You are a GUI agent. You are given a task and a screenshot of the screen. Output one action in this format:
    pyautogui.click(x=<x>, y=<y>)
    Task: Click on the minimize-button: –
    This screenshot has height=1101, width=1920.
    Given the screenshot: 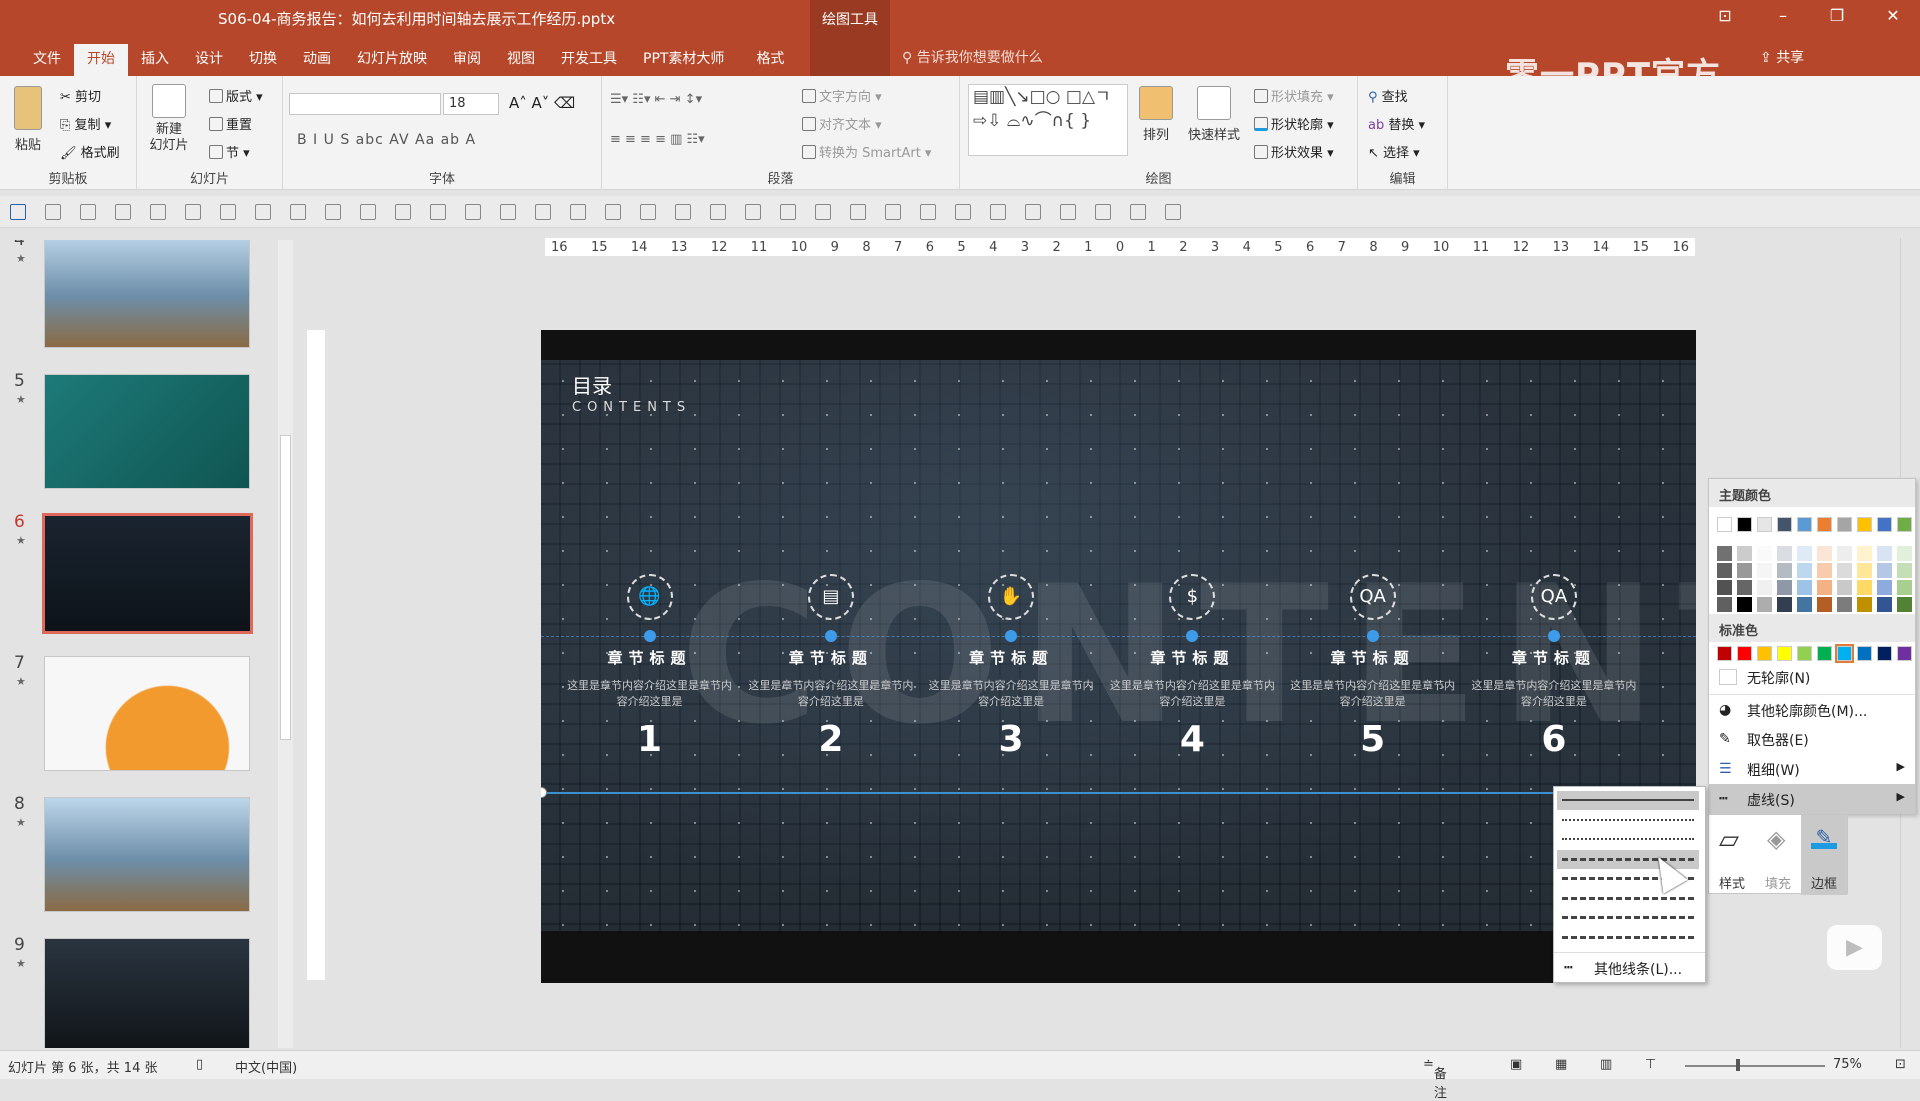 What is the action you would take?
    pyautogui.click(x=1783, y=15)
    